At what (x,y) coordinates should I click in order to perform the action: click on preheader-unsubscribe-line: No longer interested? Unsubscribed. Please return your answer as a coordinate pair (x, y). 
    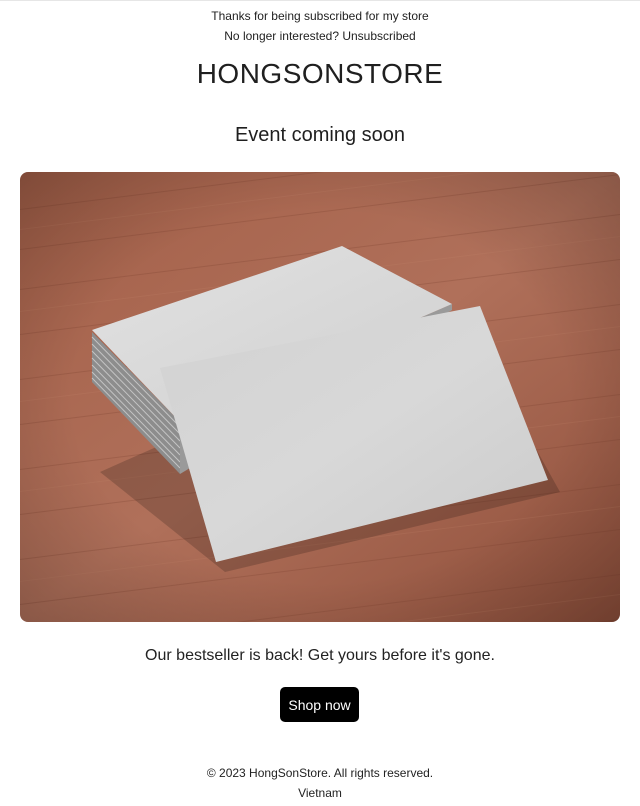
    Looking at the image, I should click on (320, 36).